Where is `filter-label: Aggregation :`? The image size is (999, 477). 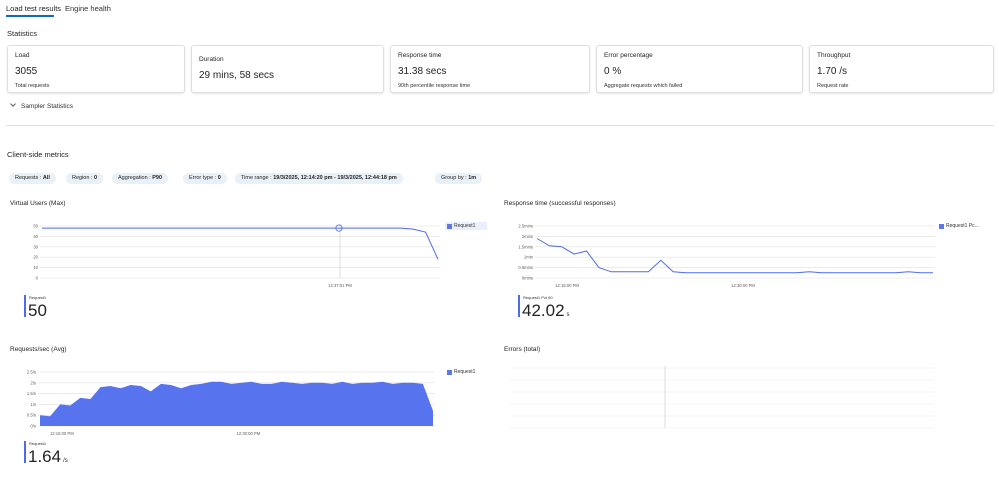
filter-label: Aggregation : is located at coordinates (135, 178).